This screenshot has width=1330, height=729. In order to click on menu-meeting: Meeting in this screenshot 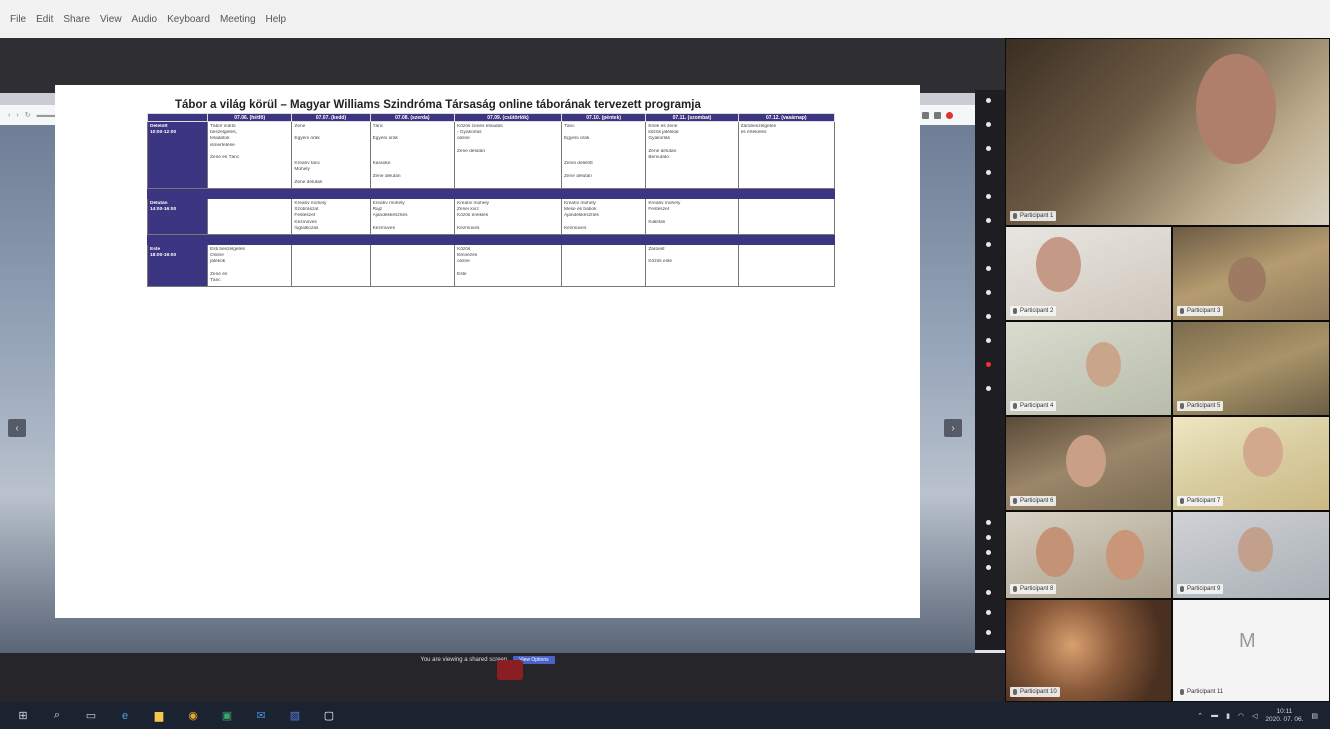, I will do `click(238, 19)`.